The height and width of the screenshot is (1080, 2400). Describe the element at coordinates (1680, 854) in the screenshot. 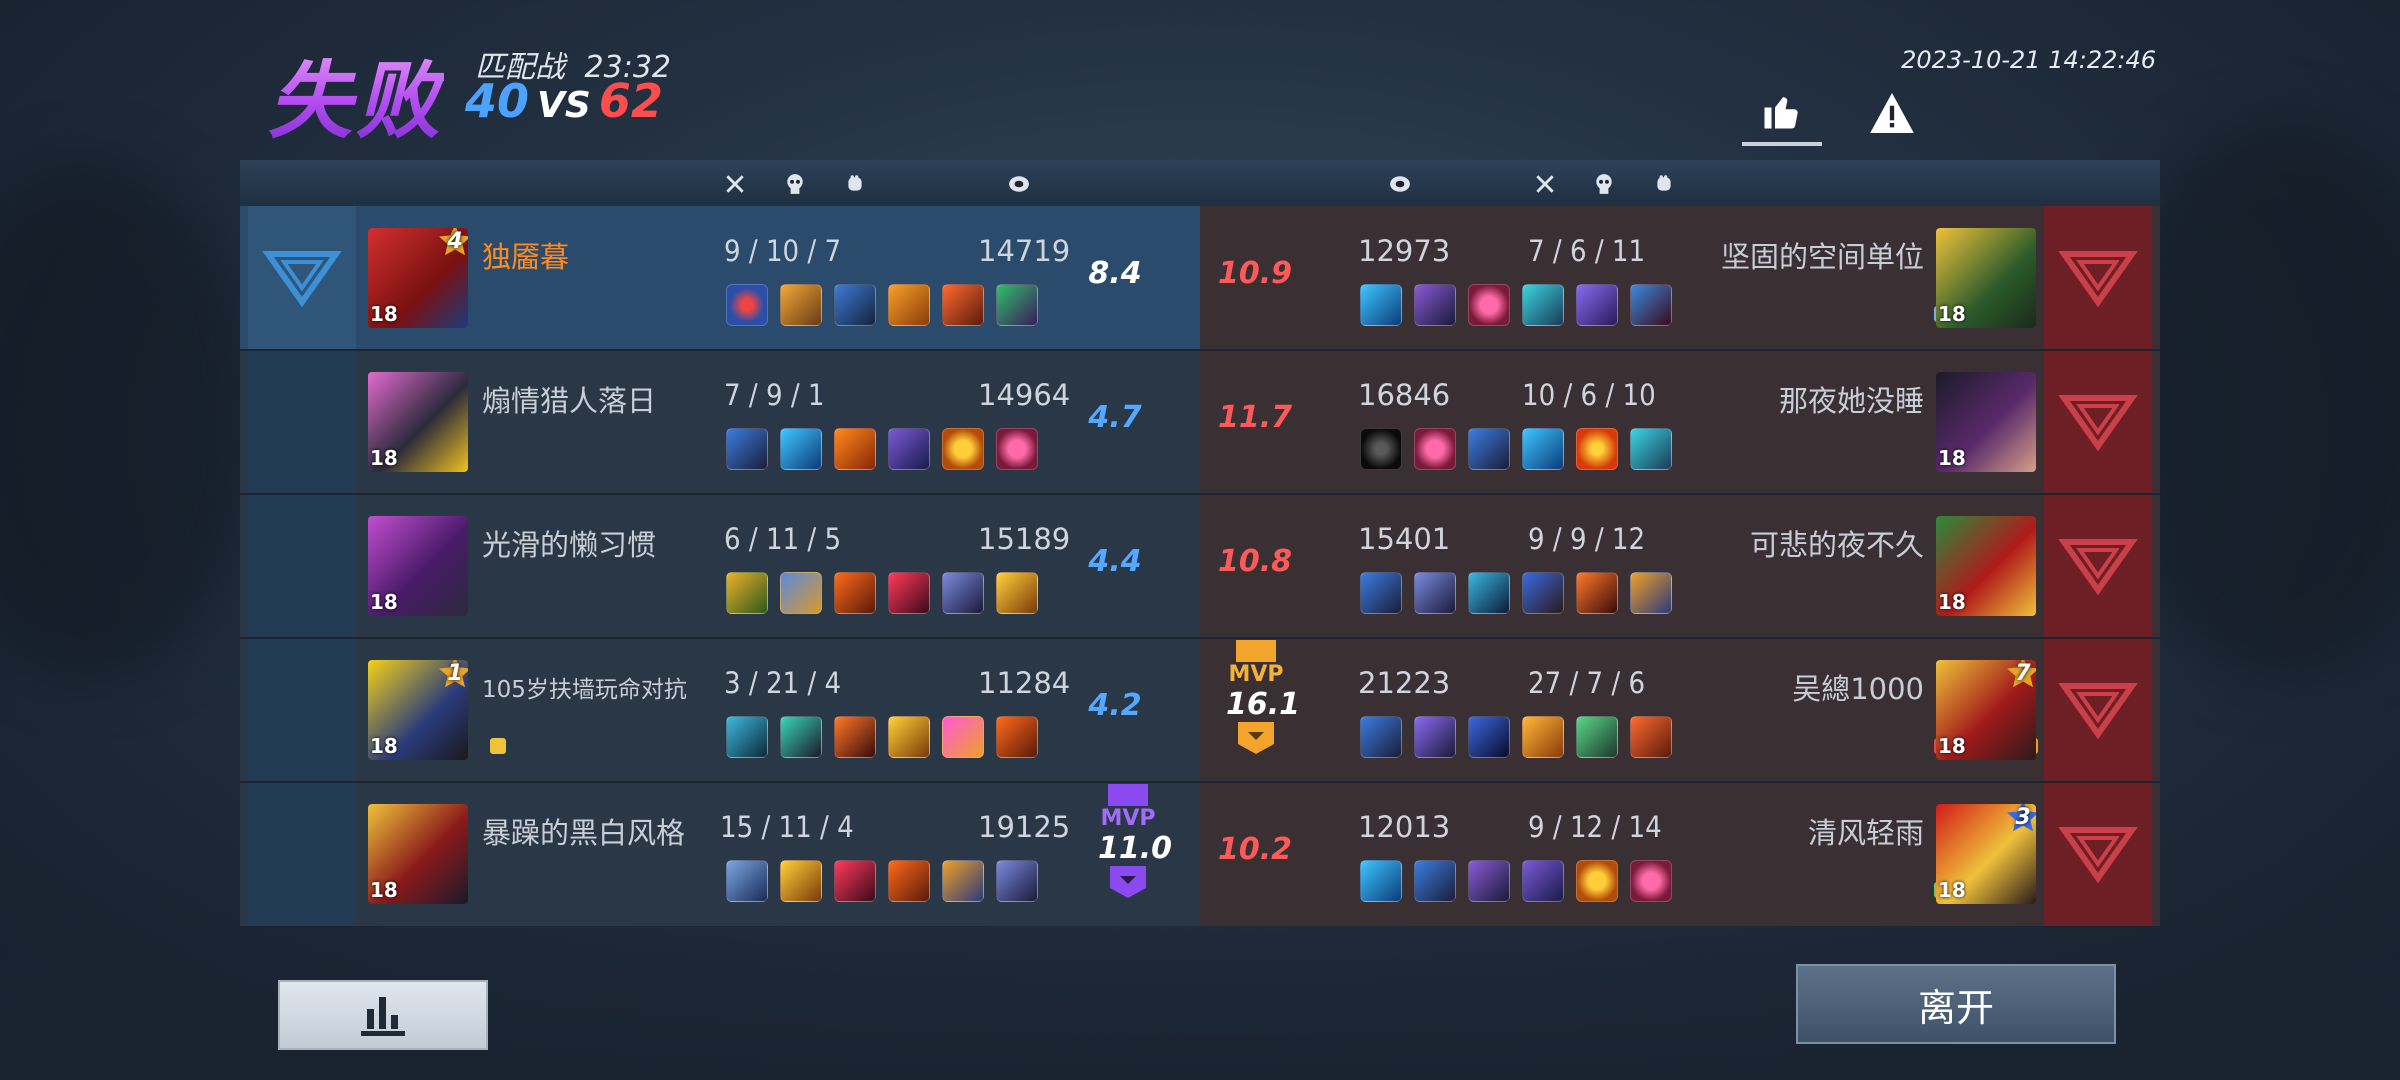

I see `right-player-row: 10.2 12013 9 / 12 / 14 清风轻雨 3 18` at that location.